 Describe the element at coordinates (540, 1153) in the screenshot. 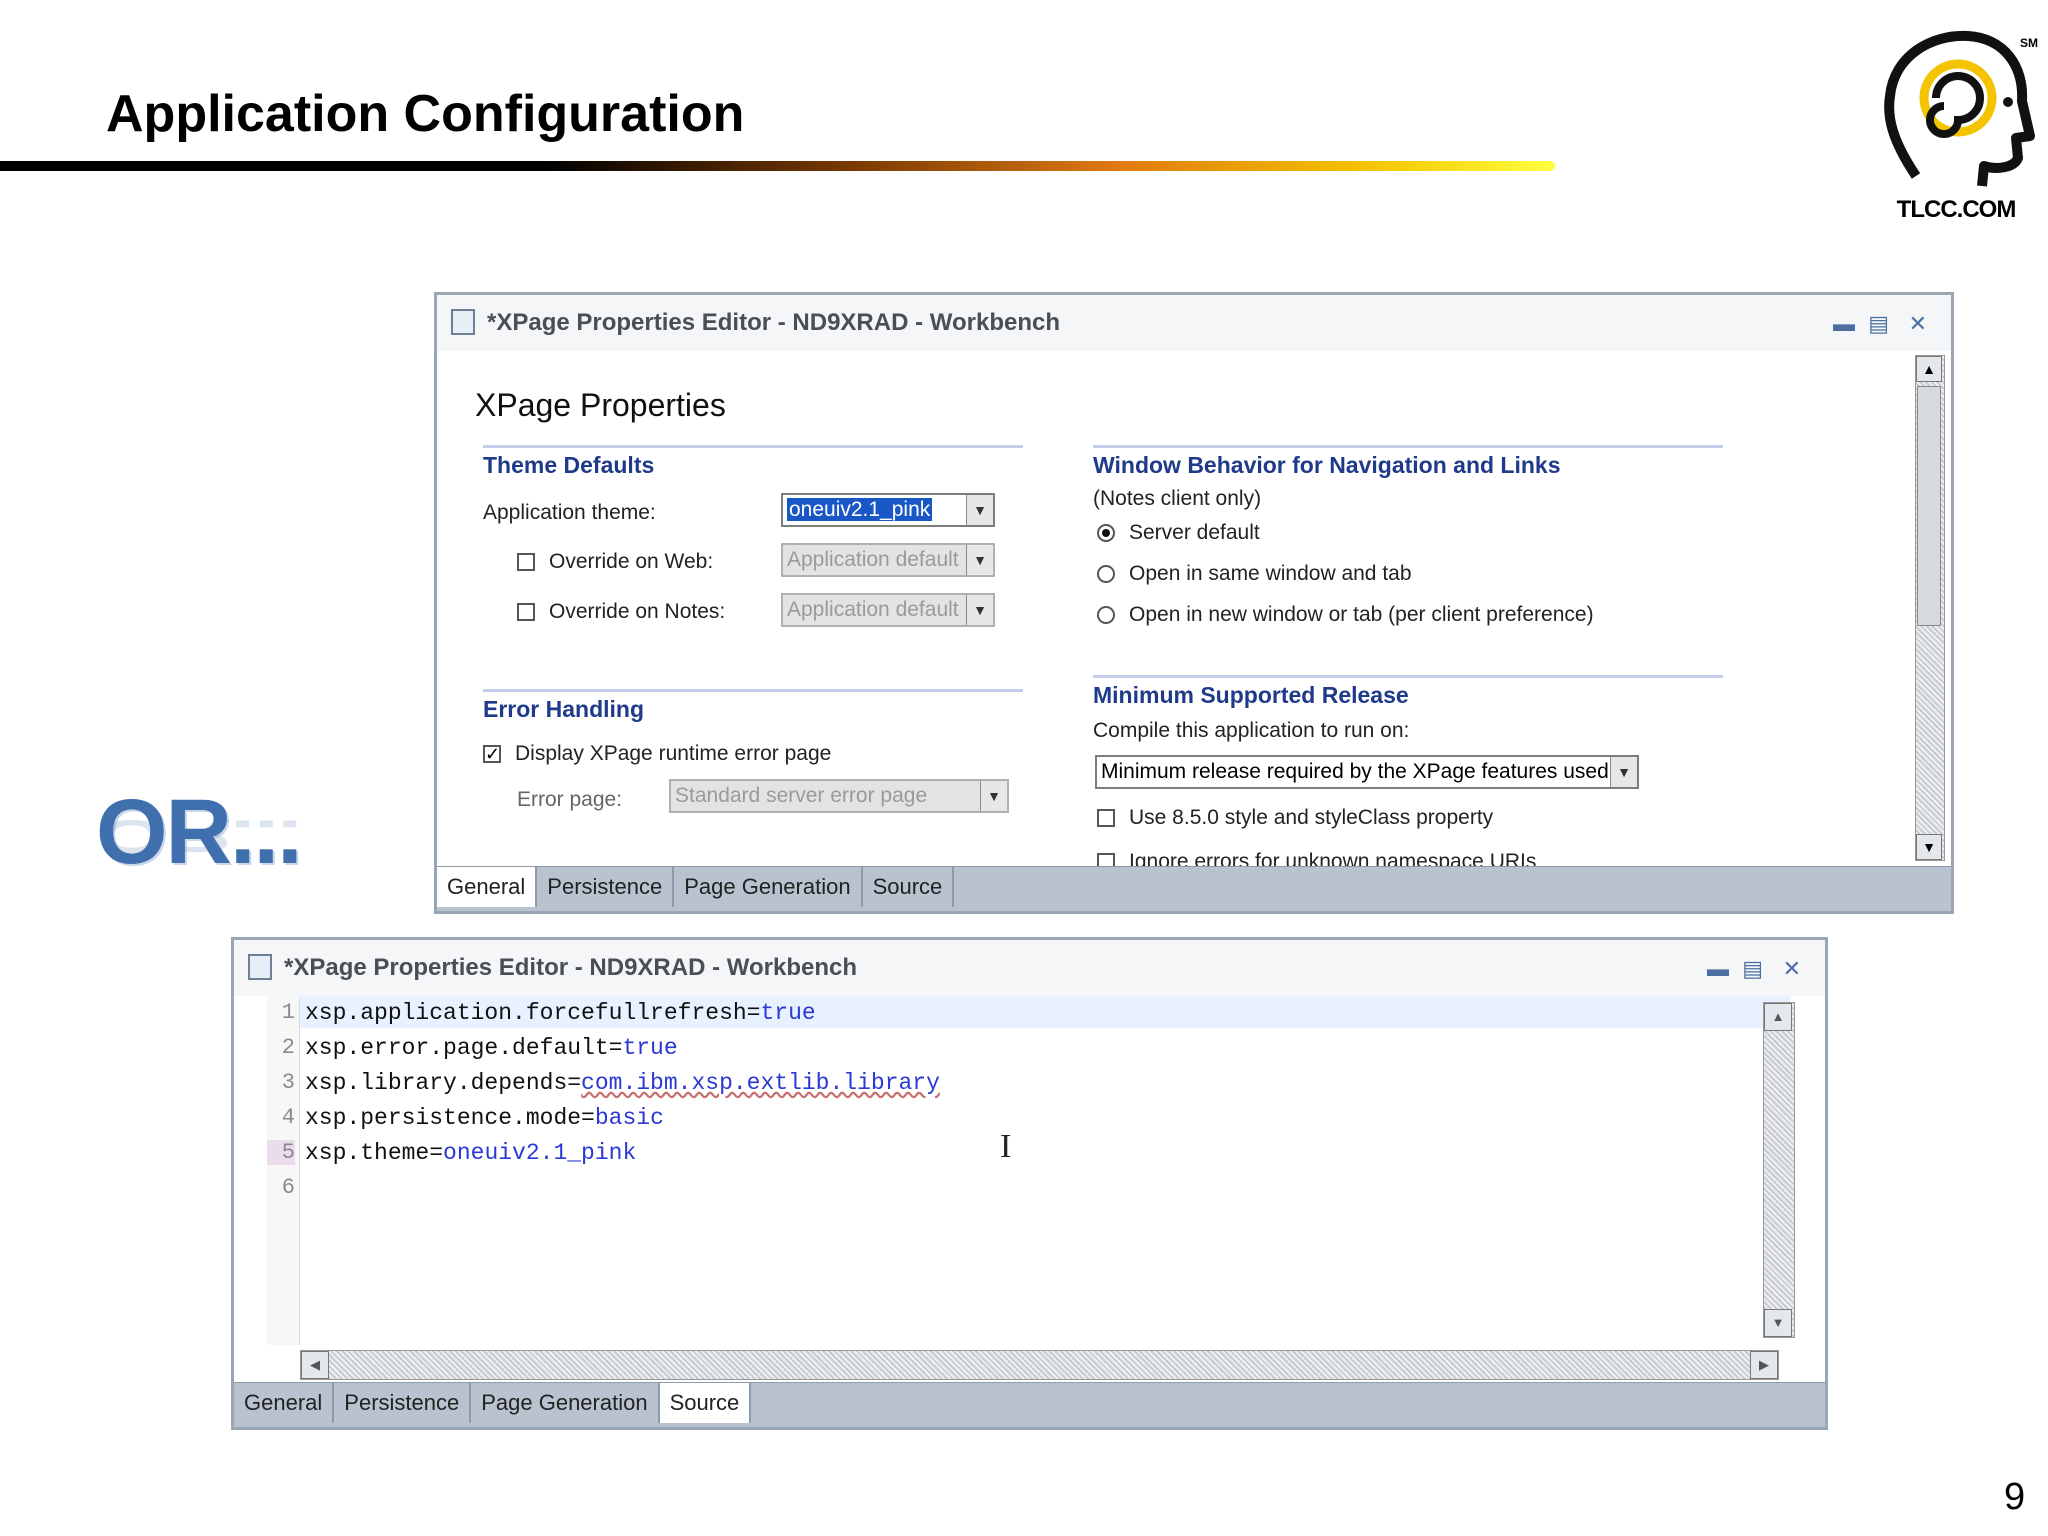

I see `code-value: oneuiv2.1_pink` at that location.